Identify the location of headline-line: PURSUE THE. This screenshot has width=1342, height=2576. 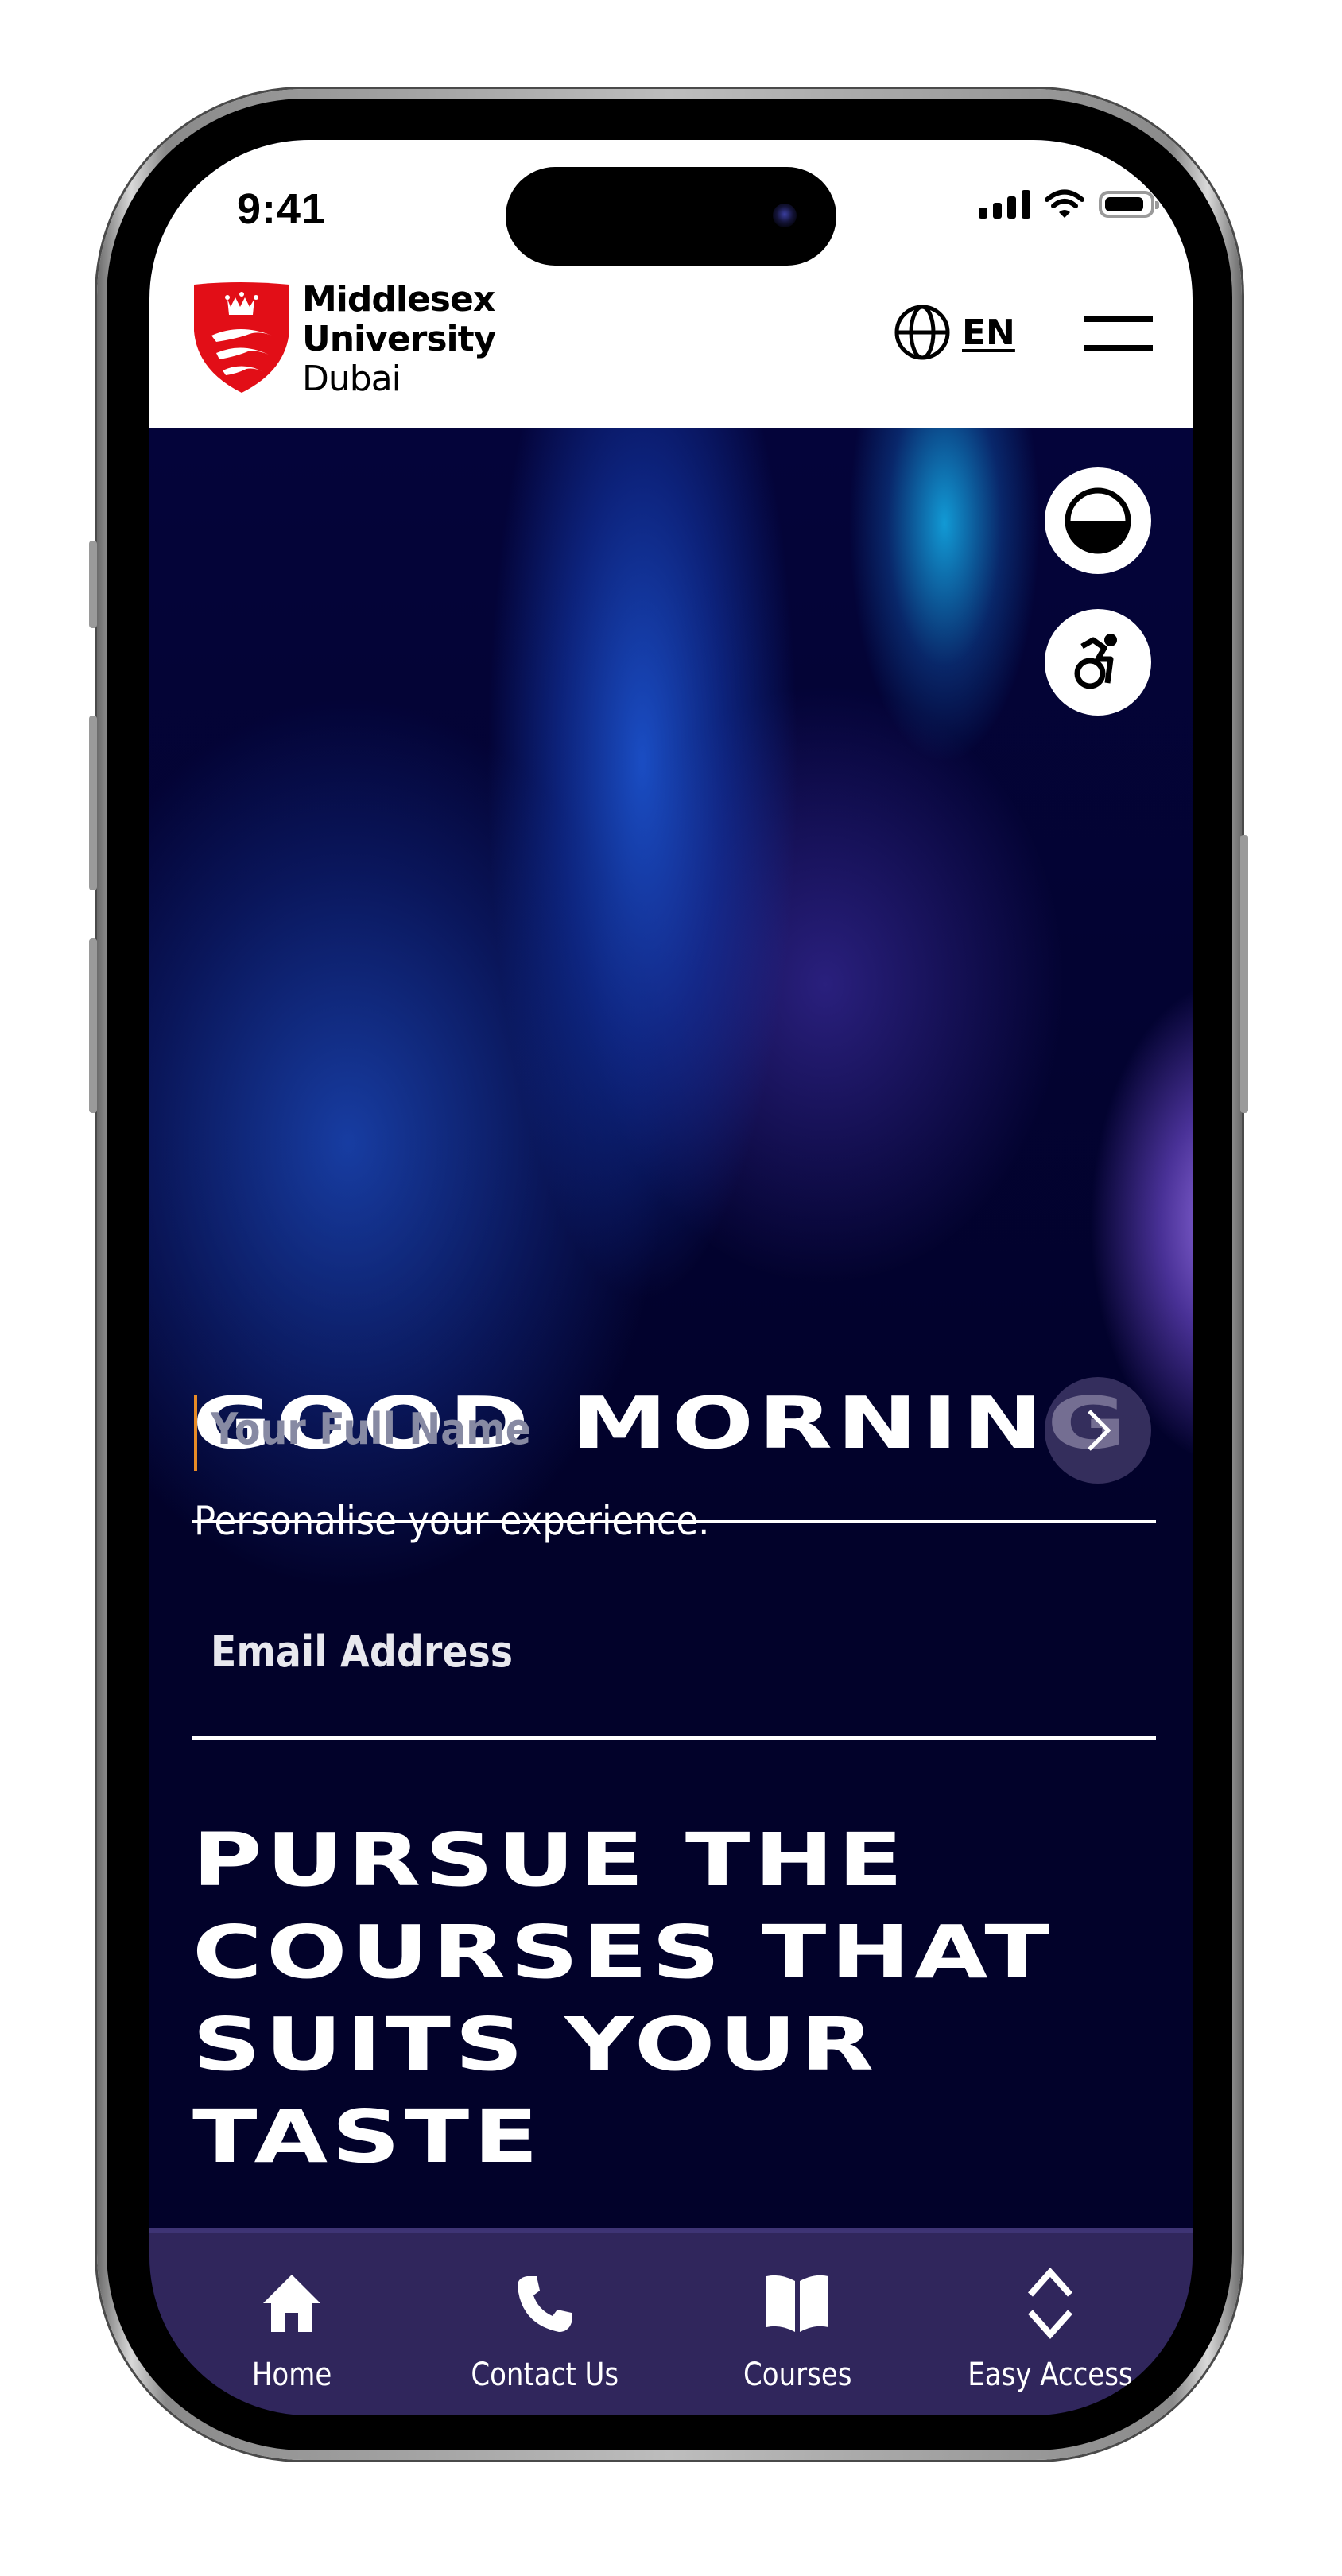
(549, 1860).